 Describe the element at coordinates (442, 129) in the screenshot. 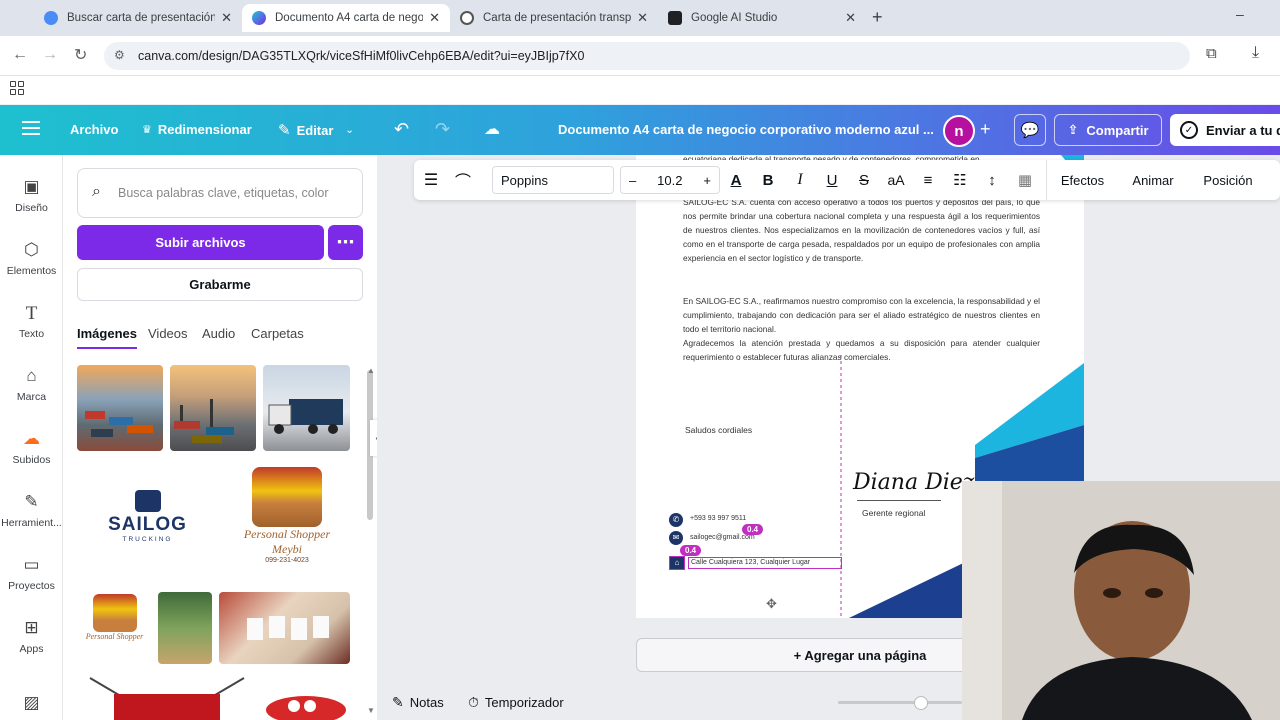

I see `redo-icon: ↷` at that location.